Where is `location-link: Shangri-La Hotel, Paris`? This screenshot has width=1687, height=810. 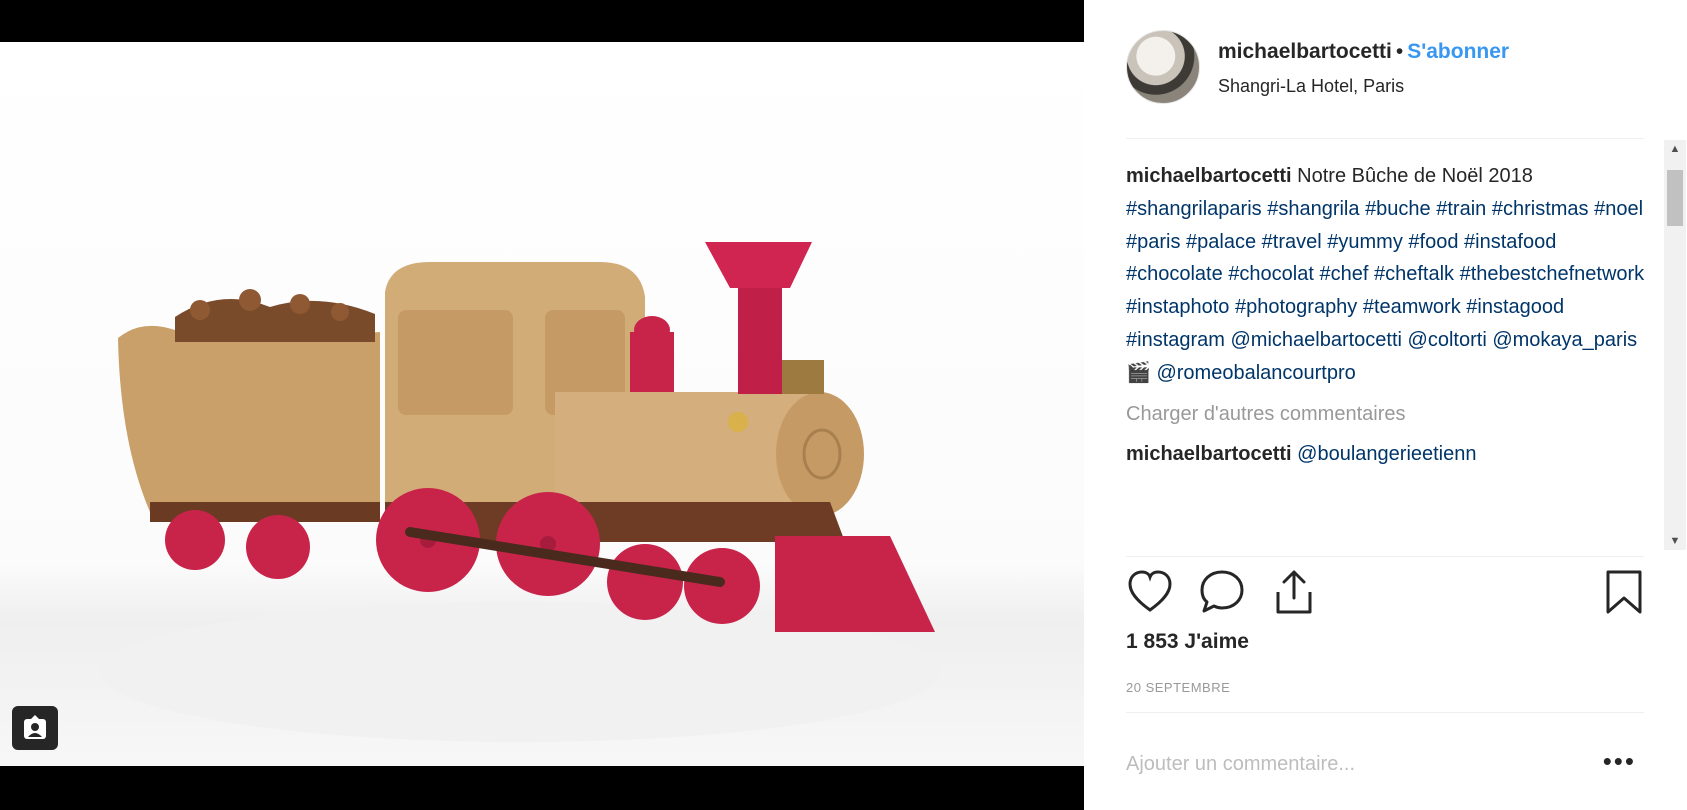
location-link: Shangri-La Hotel, Paris is located at coordinates (1311, 86).